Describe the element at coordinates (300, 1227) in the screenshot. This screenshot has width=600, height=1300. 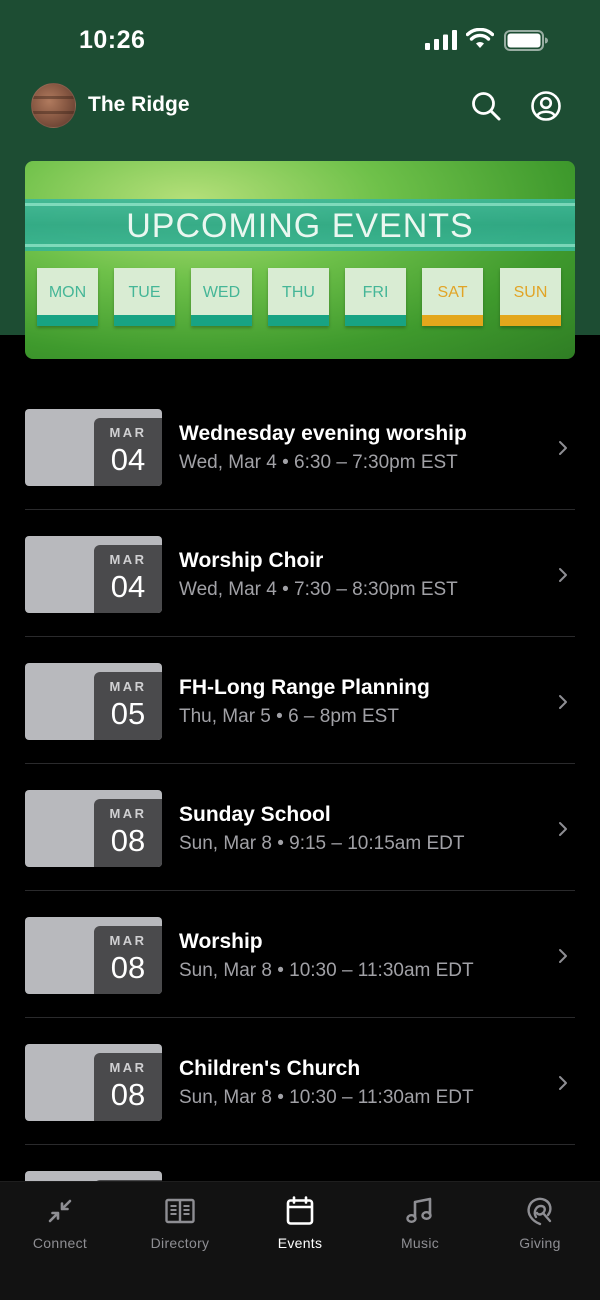
I see `tab-events: Events` at that location.